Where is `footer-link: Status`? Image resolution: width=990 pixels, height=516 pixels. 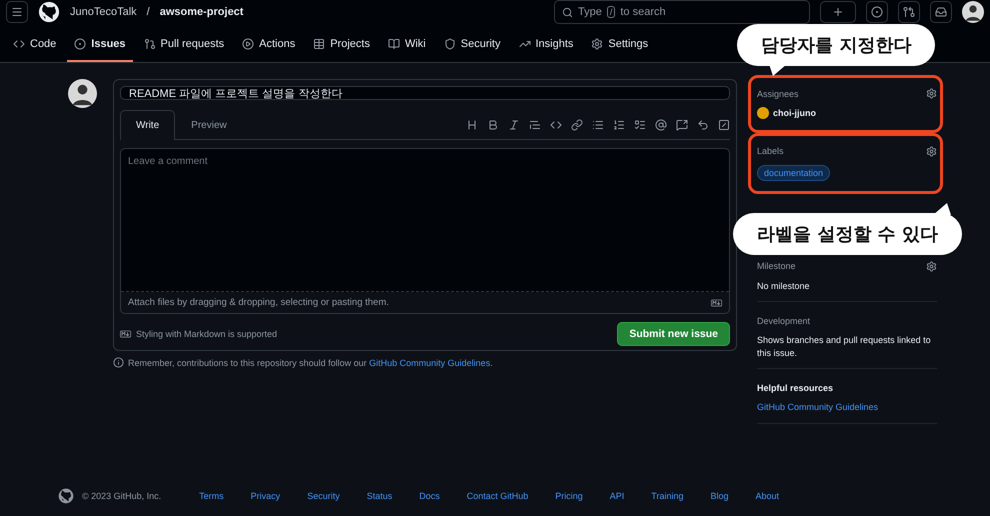
footer-link: Status is located at coordinates (379, 496).